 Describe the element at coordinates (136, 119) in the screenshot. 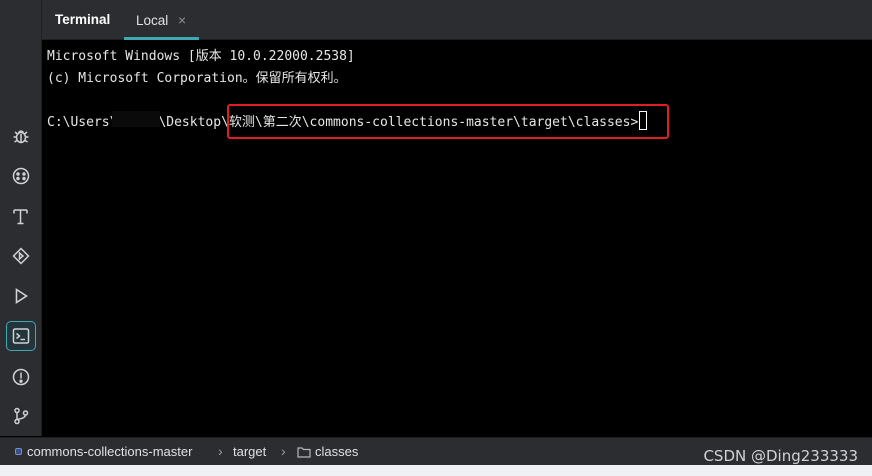

I see `redacted-username` at that location.